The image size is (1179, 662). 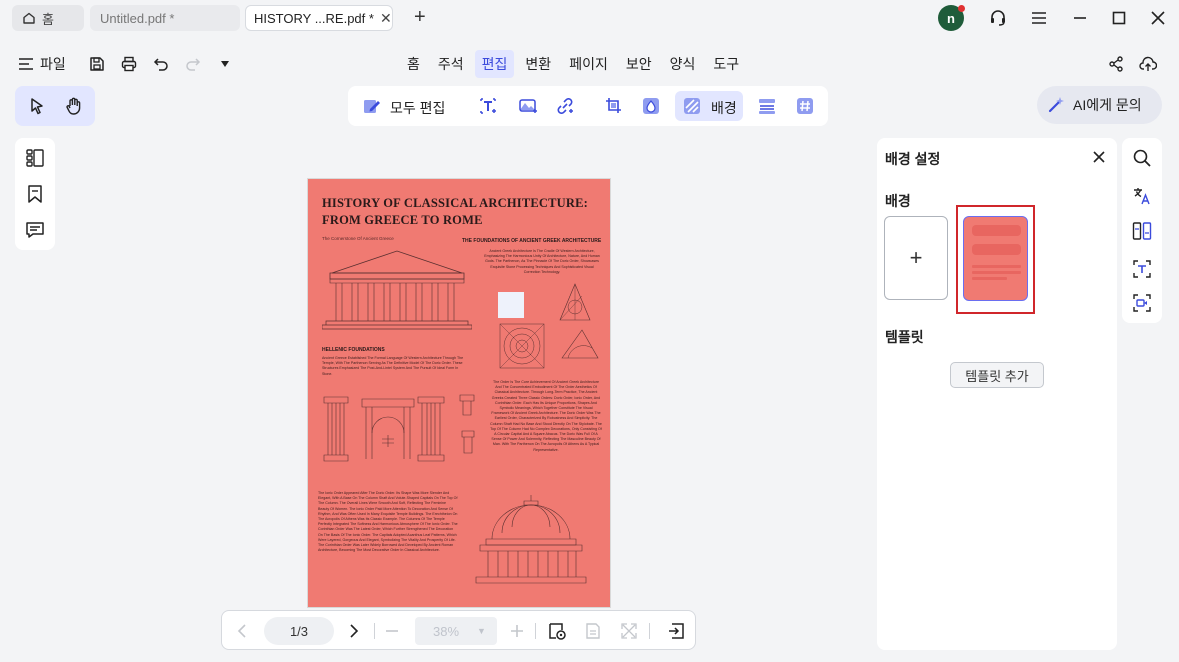 What do you see at coordinates (593, 631) in the screenshot?
I see `fit-page-icon` at bounding box center [593, 631].